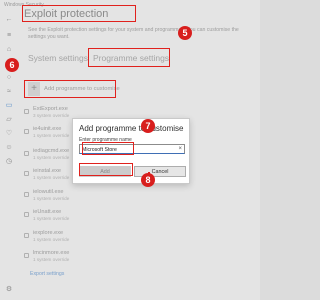 This screenshot has width=320, height=300. I want to click on wifi-icon: ≈, so click(9, 92).